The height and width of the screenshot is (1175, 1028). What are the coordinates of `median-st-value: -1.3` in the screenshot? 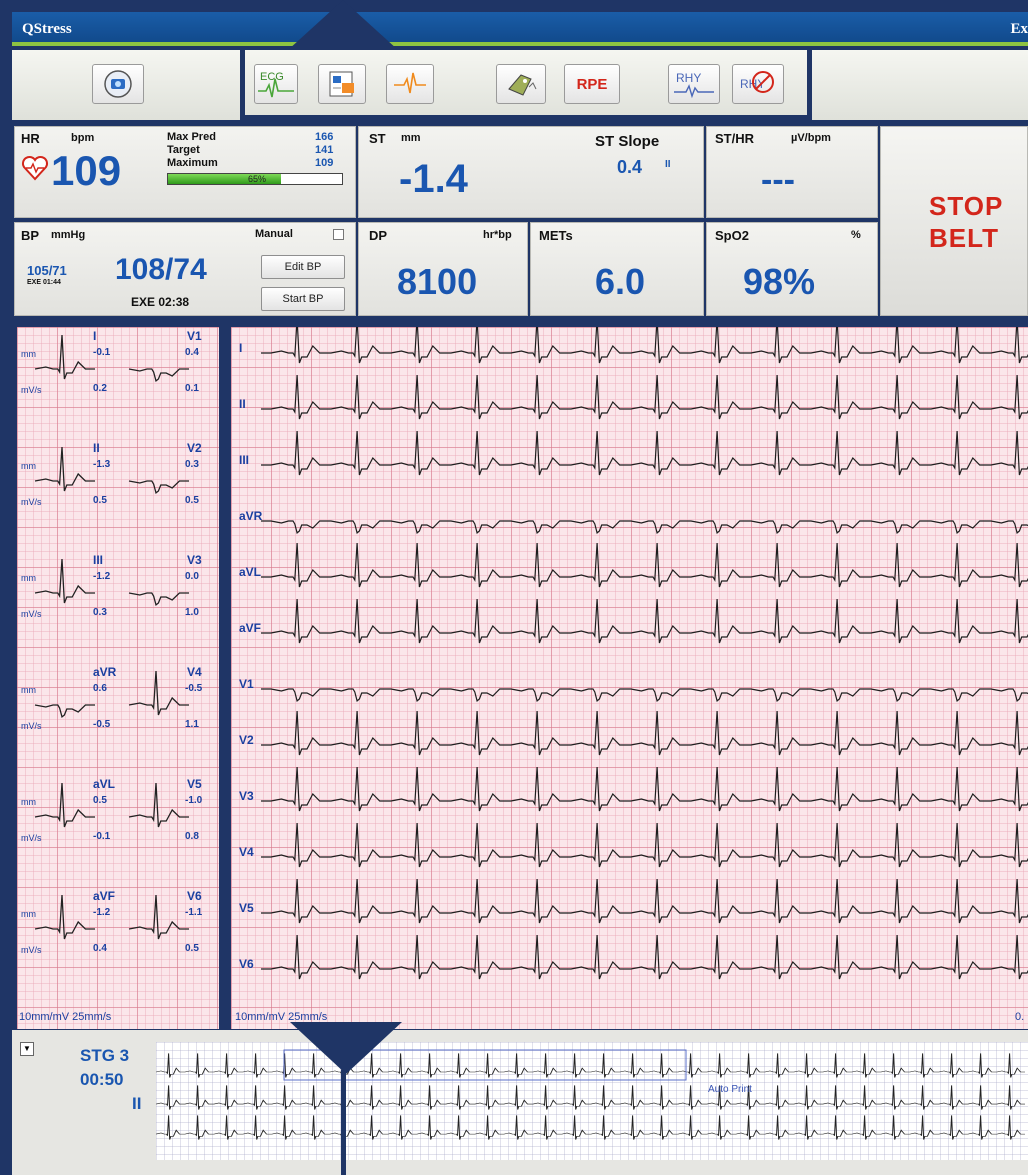 It's located at (102, 464).